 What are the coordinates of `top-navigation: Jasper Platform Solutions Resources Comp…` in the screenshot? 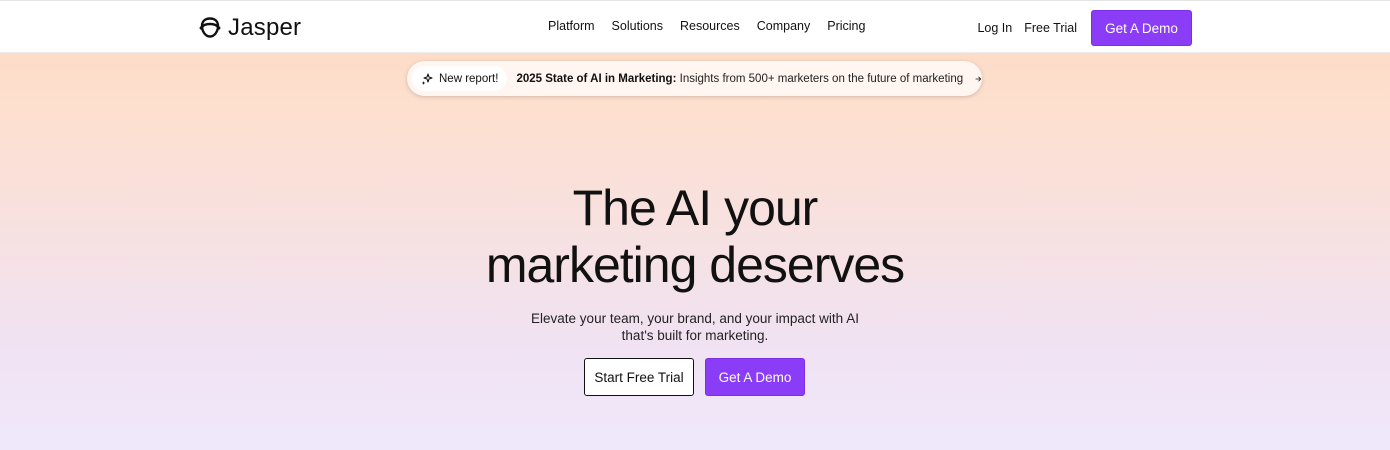 It's located at (695, 26).